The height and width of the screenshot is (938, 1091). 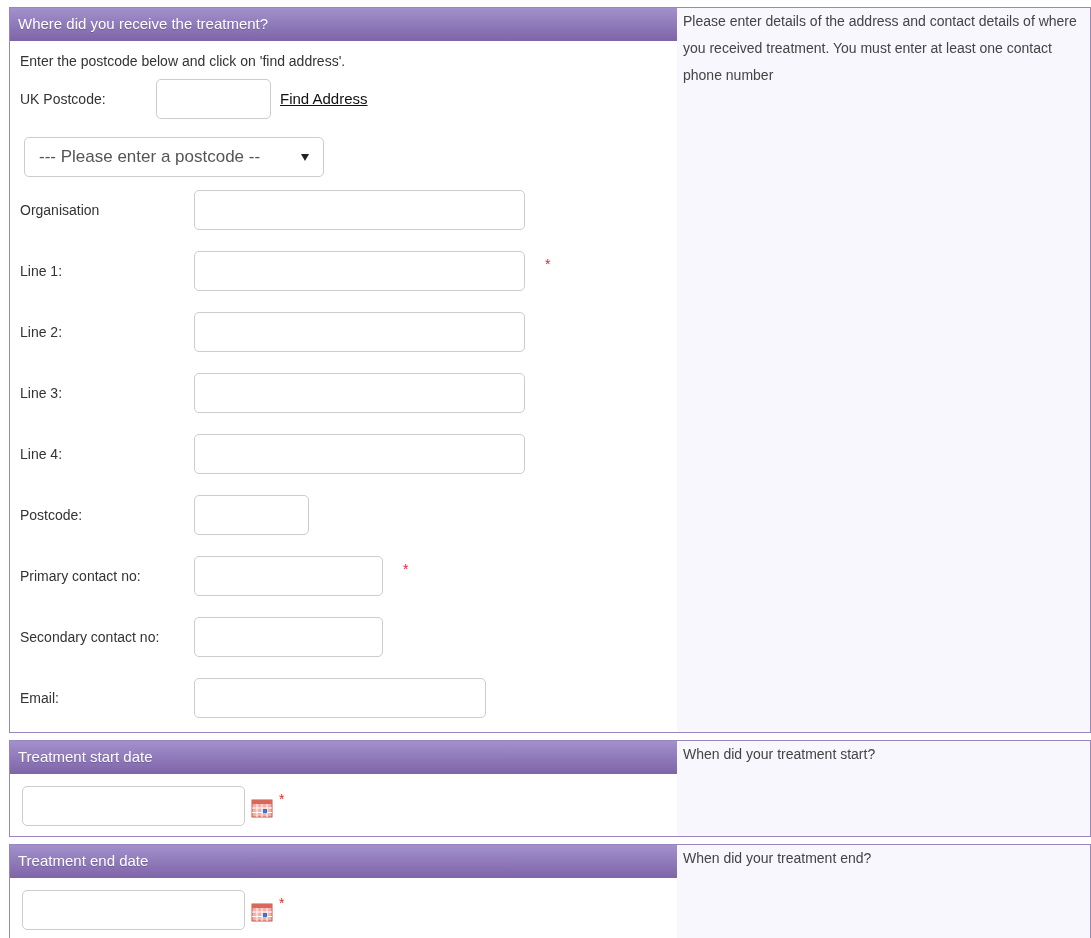 I want to click on section-header: Treatment start date, so click(x=343, y=757).